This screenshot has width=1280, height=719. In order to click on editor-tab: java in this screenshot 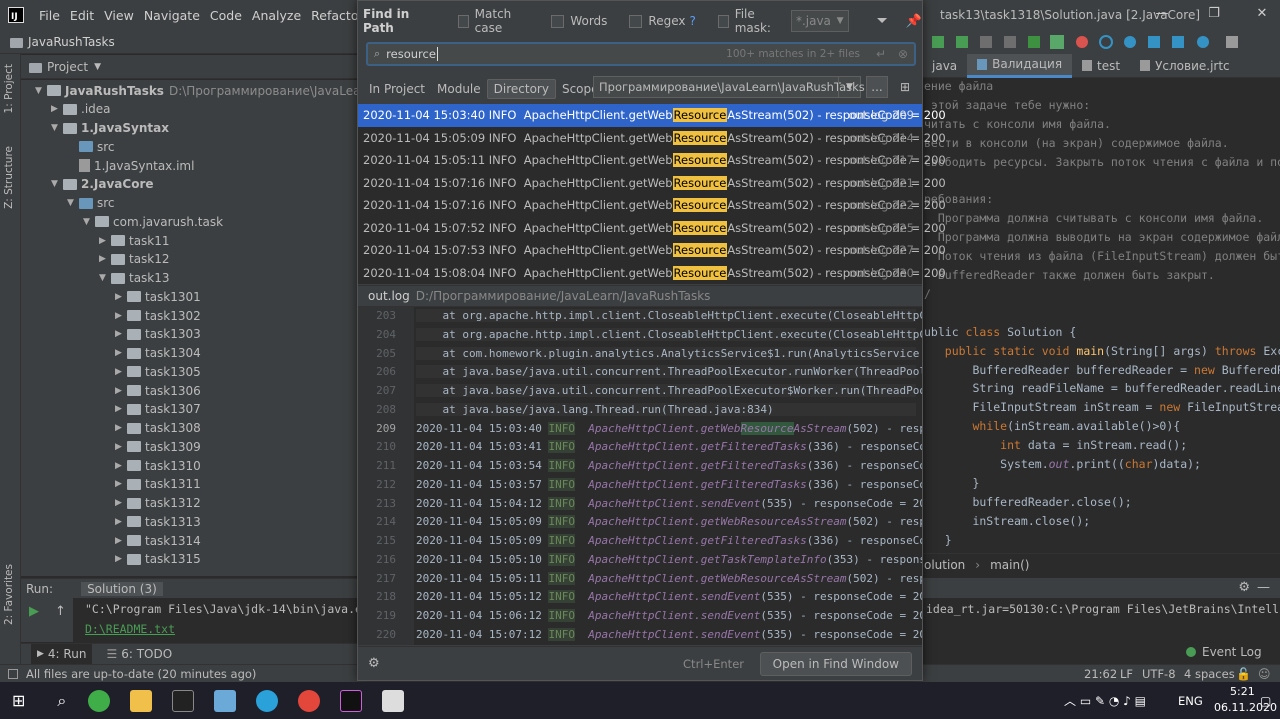, I will do `click(944, 66)`.